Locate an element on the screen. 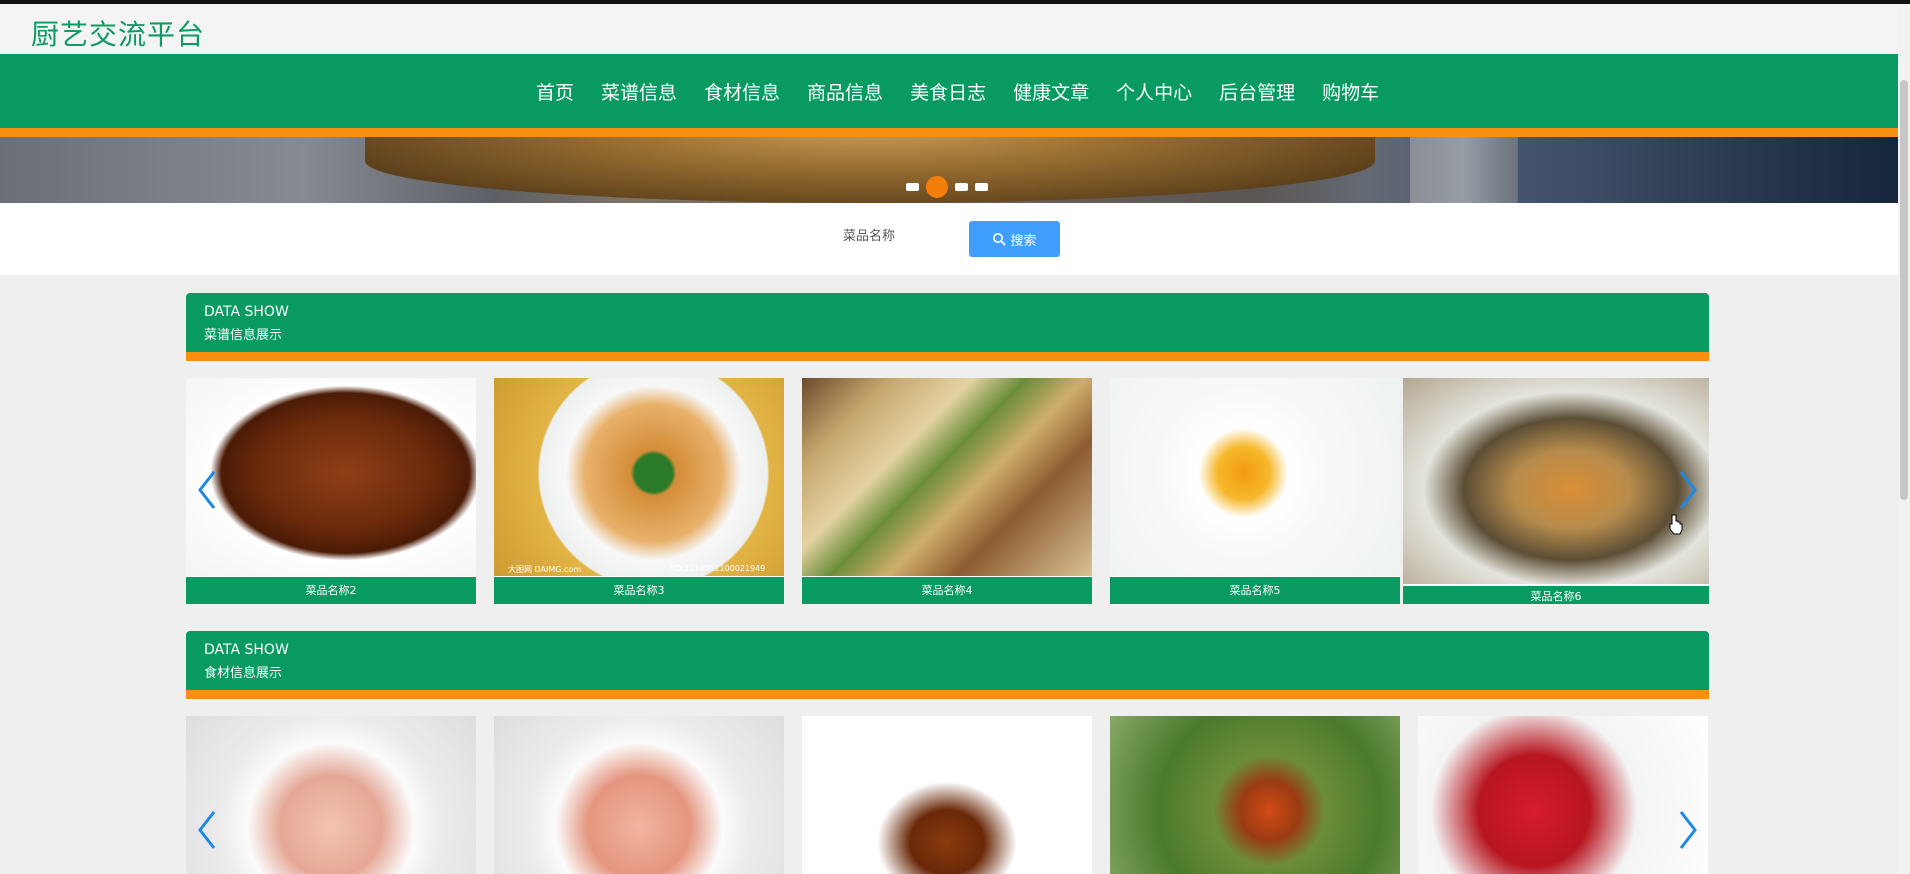 This screenshot has width=1910, height=874. recipe-name: 菜品名称4 is located at coordinates (947, 590).